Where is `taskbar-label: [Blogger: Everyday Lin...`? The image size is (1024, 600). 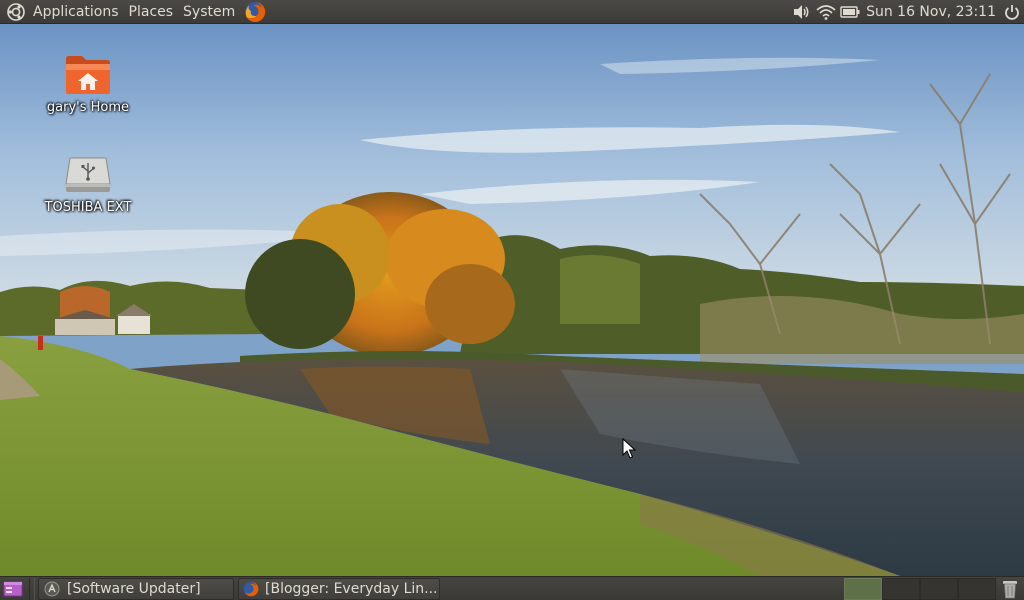 taskbar-label: [Blogger: Everyday Lin... is located at coordinates (351, 588).